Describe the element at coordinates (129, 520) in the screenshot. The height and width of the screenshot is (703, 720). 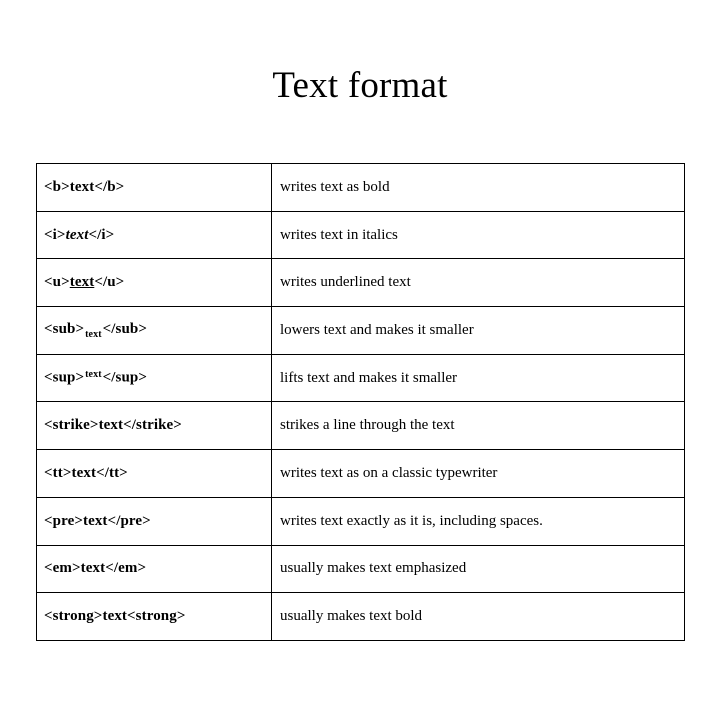
I see `close-tag: </pre>` at that location.